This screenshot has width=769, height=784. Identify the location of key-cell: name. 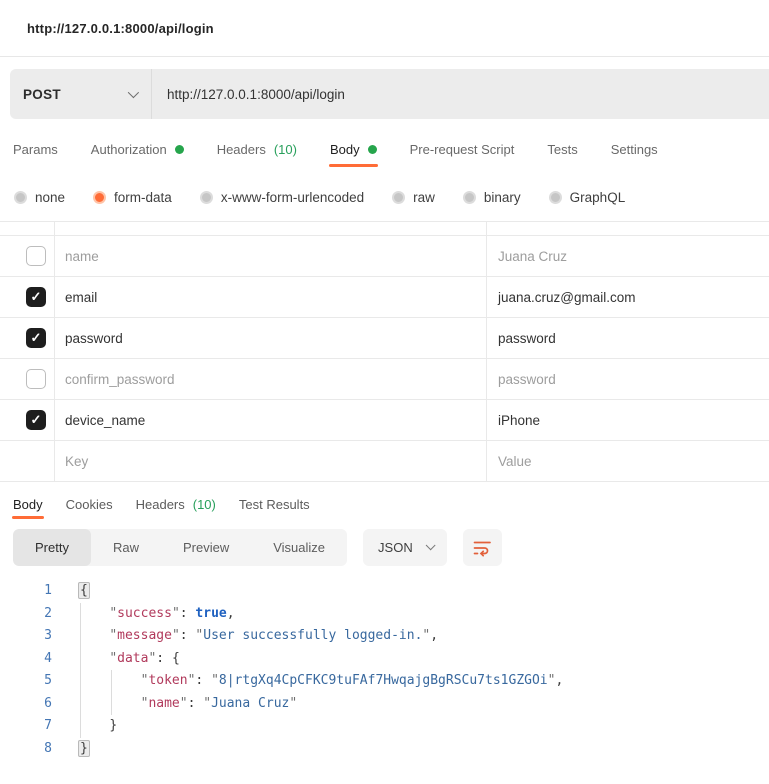
(271, 256).